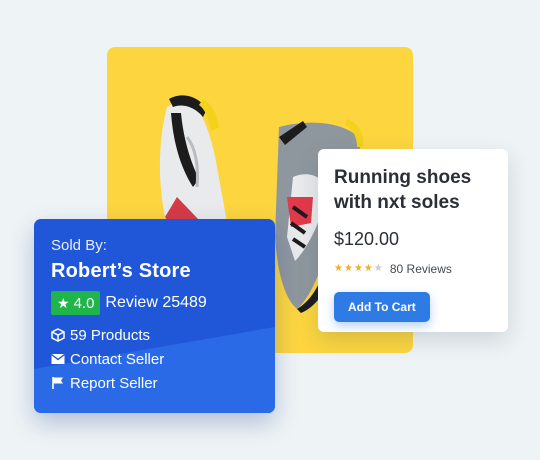  Describe the element at coordinates (58, 359) in the screenshot. I see `envelope-icon` at that location.